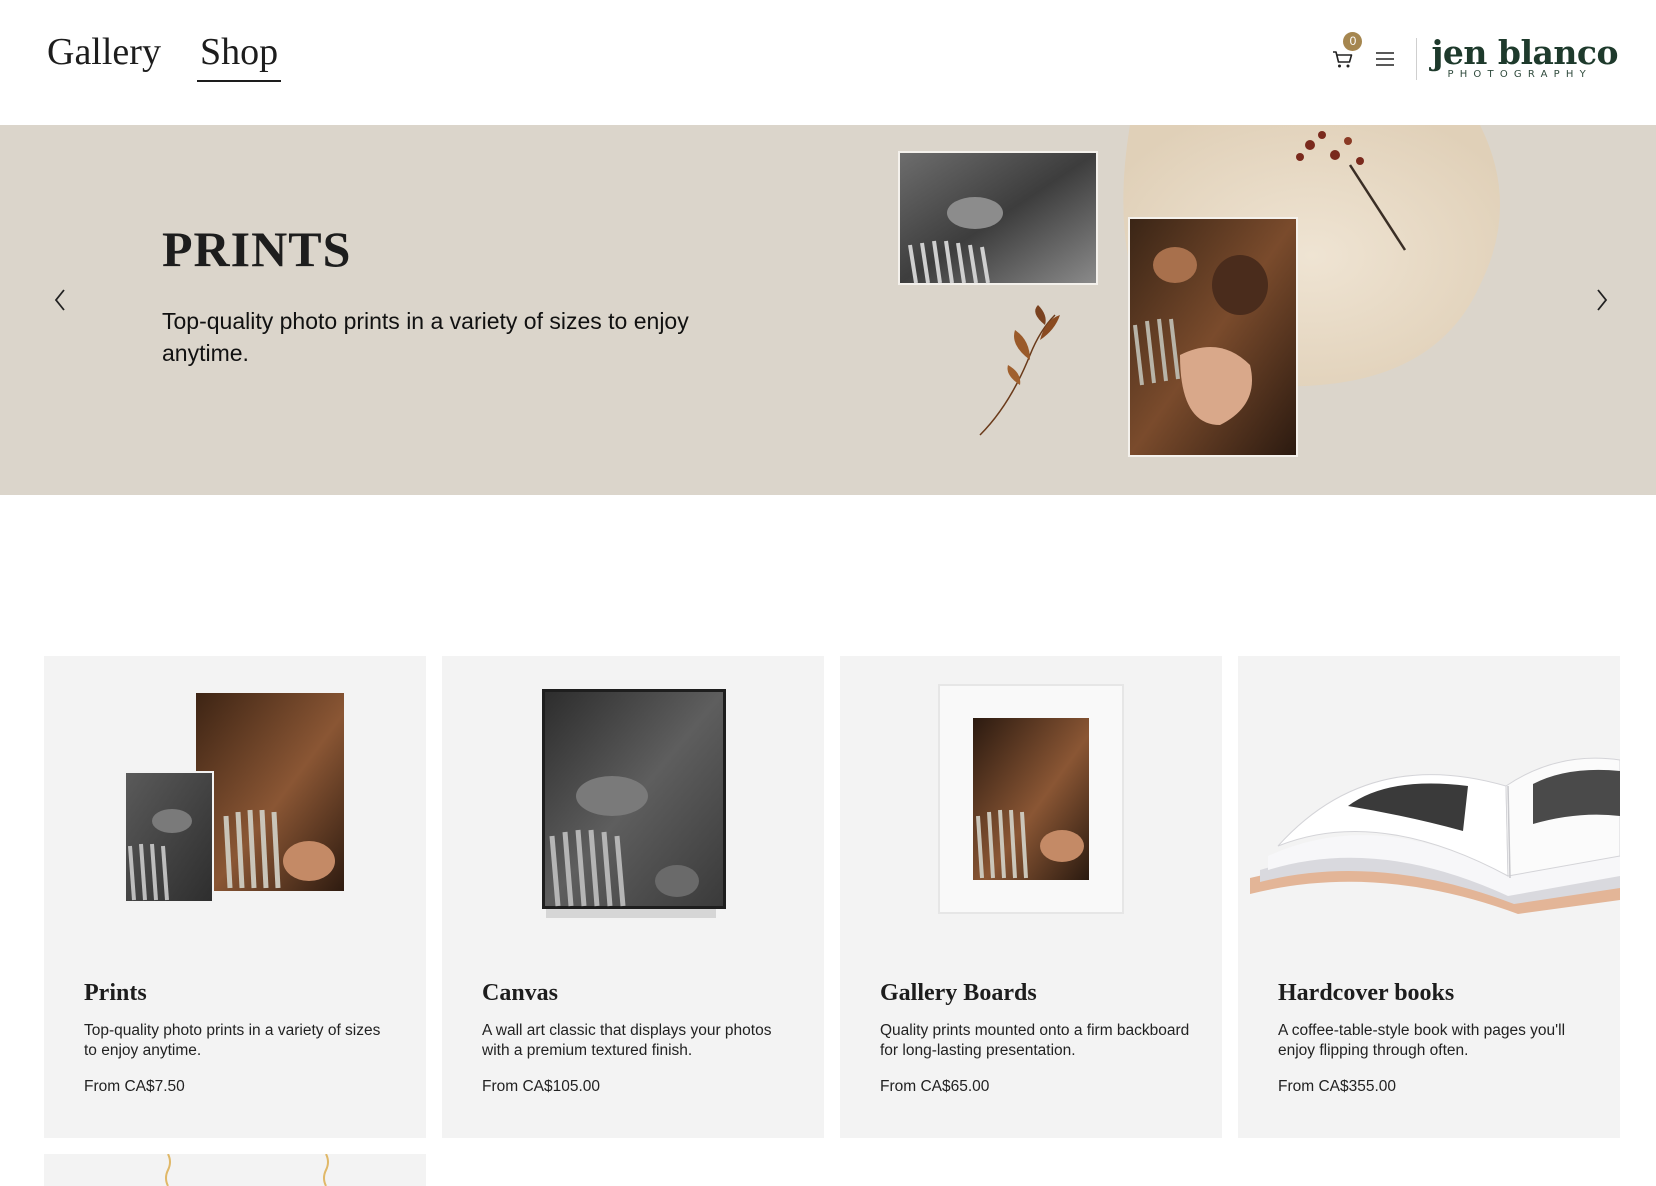  What do you see at coordinates (134, 1086) in the screenshot?
I see `product-price: From CA$7.50` at bounding box center [134, 1086].